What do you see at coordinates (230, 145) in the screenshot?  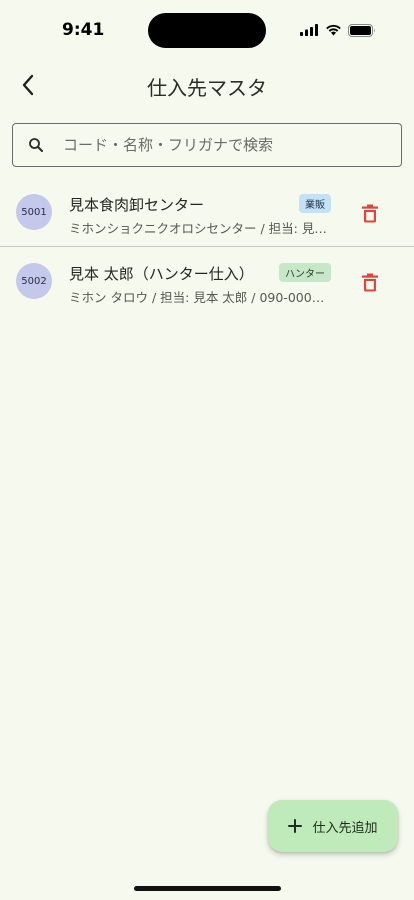 I see `search-input` at bounding box center [230, 145].